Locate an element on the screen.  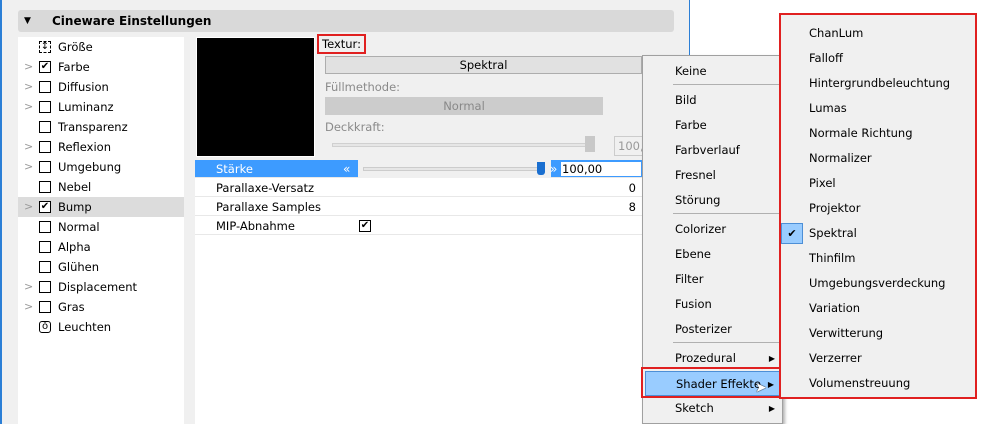
submenu-item: ChanLum is located at coordinates (878, 33).